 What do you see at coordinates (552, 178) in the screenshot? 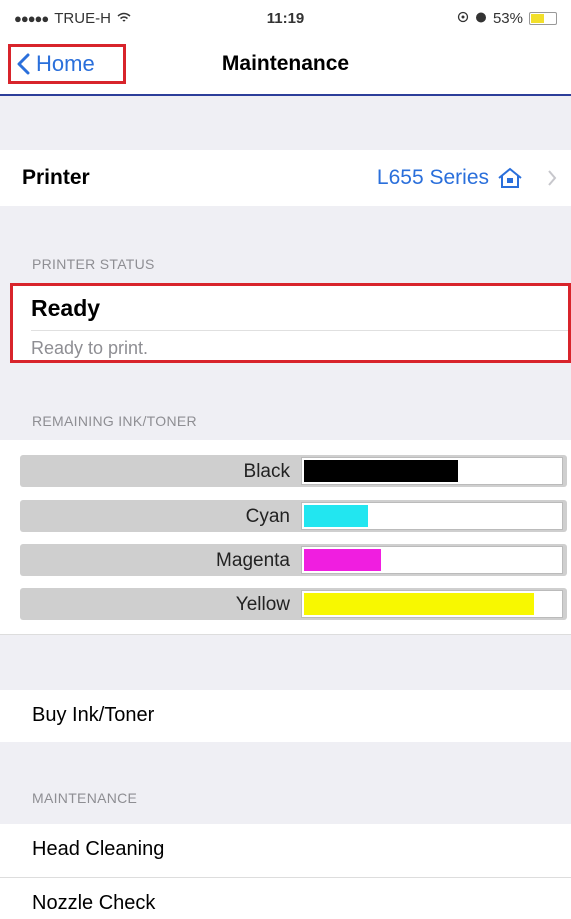
I see `chevron-right-icon` at bounding box center [552, 178].